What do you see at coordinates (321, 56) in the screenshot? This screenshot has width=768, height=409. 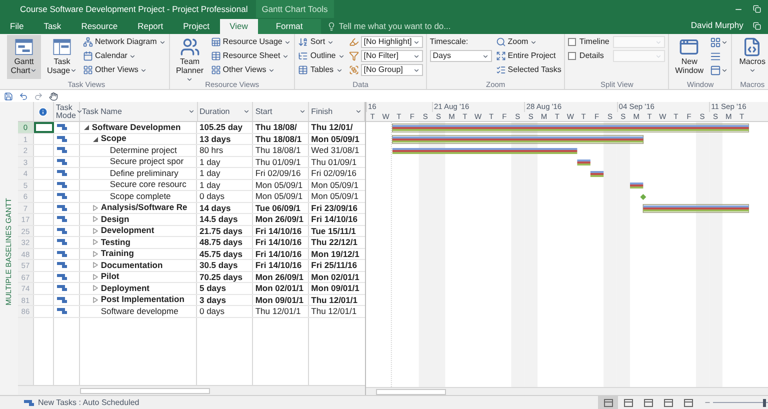 I see `ribbon-button: Outline` at bounding box center [321, 56].